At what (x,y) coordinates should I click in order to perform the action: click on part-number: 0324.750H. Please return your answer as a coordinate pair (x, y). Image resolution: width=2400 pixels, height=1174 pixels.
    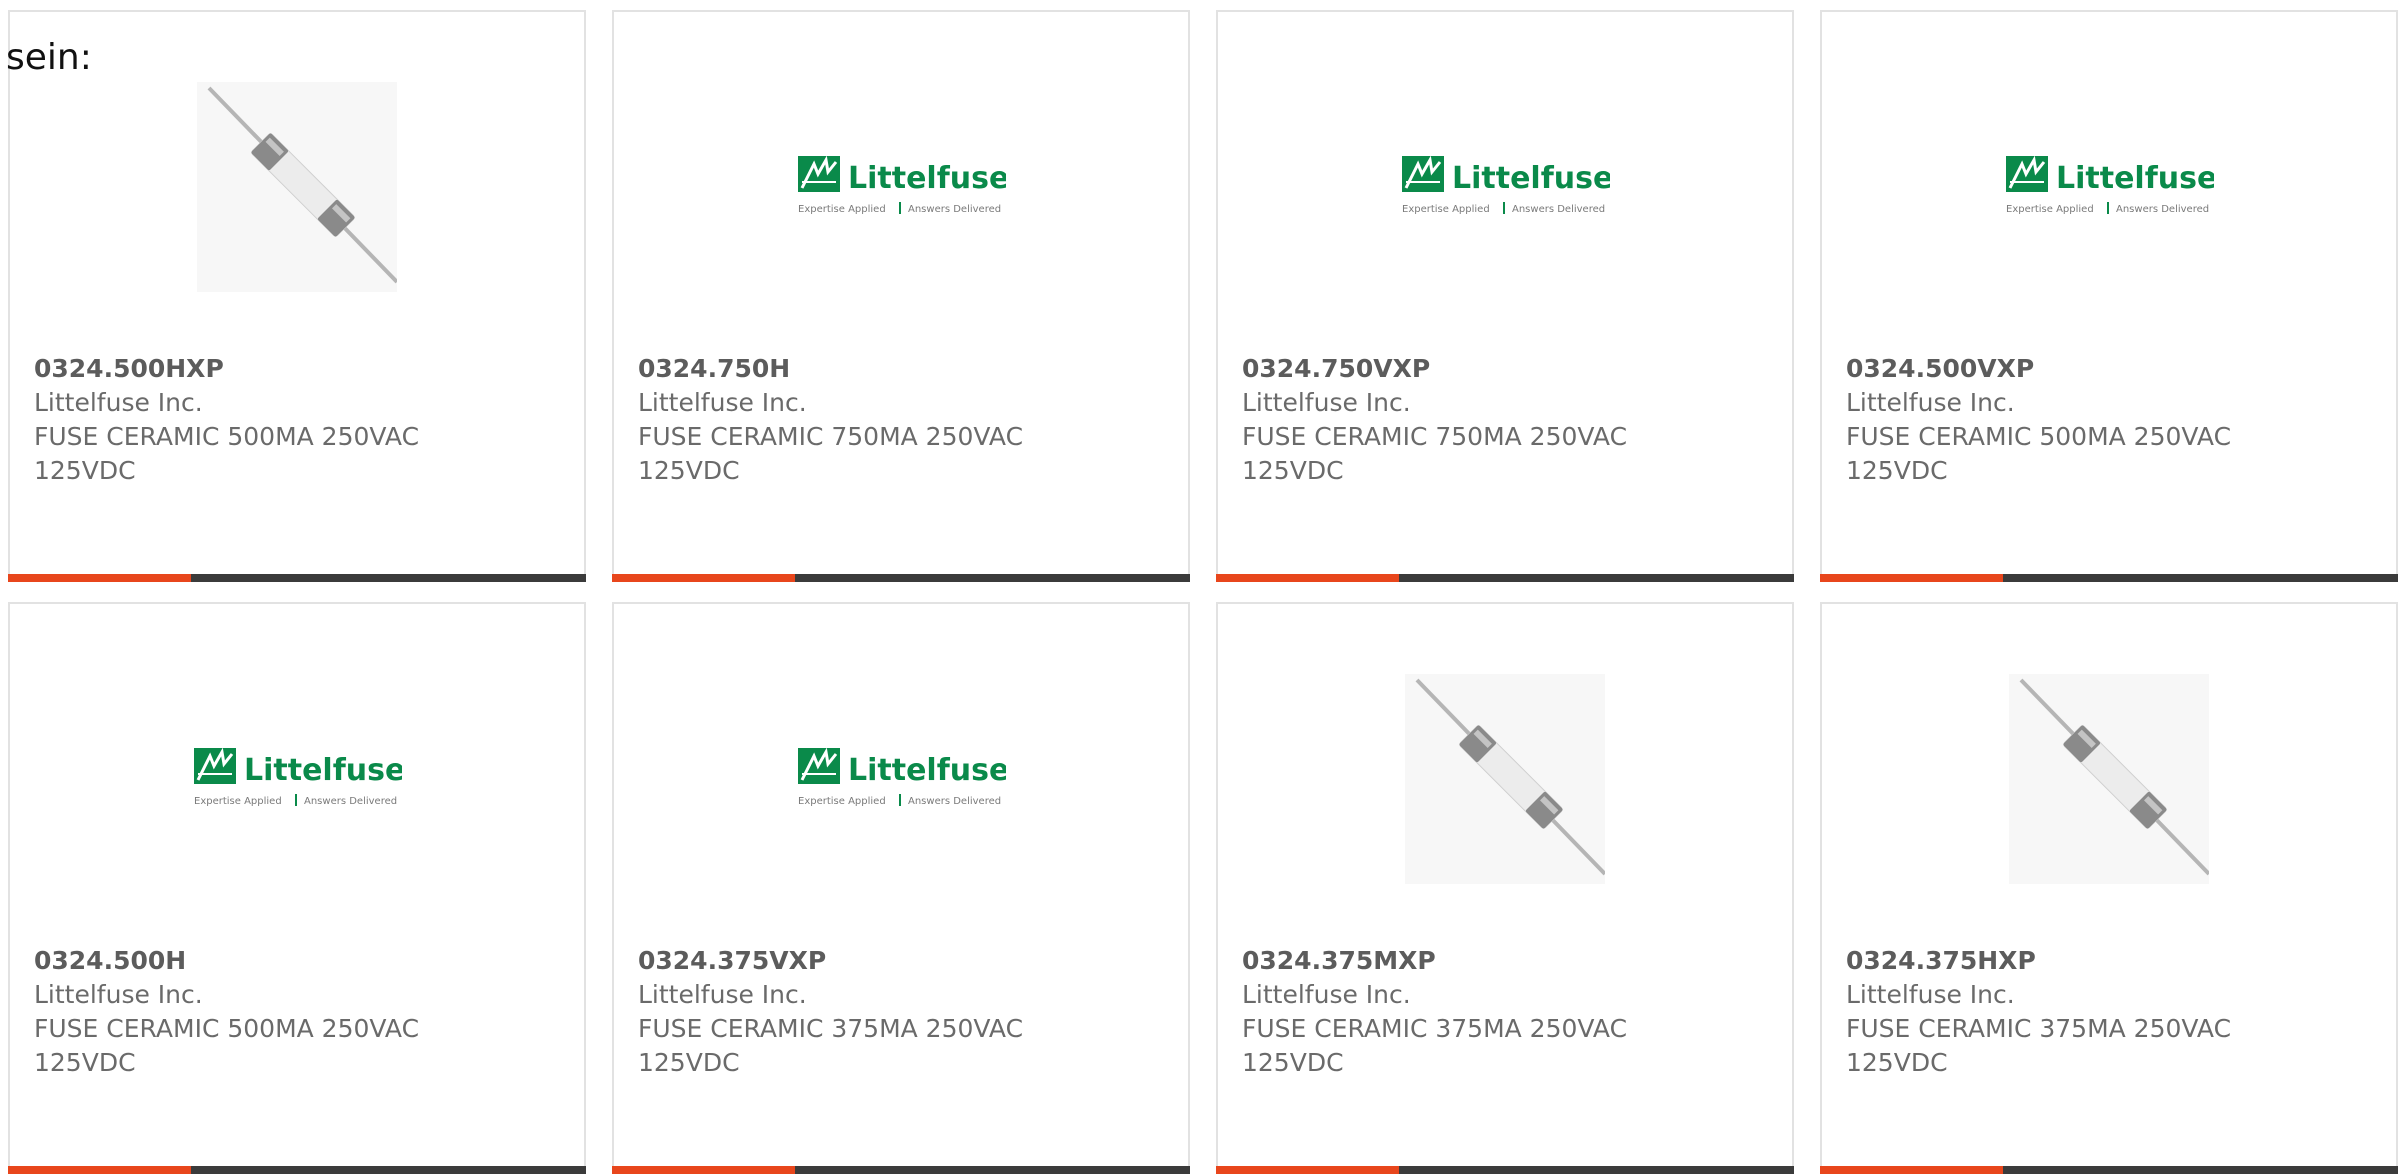
    Looking at the image, I should click on (903, 369).